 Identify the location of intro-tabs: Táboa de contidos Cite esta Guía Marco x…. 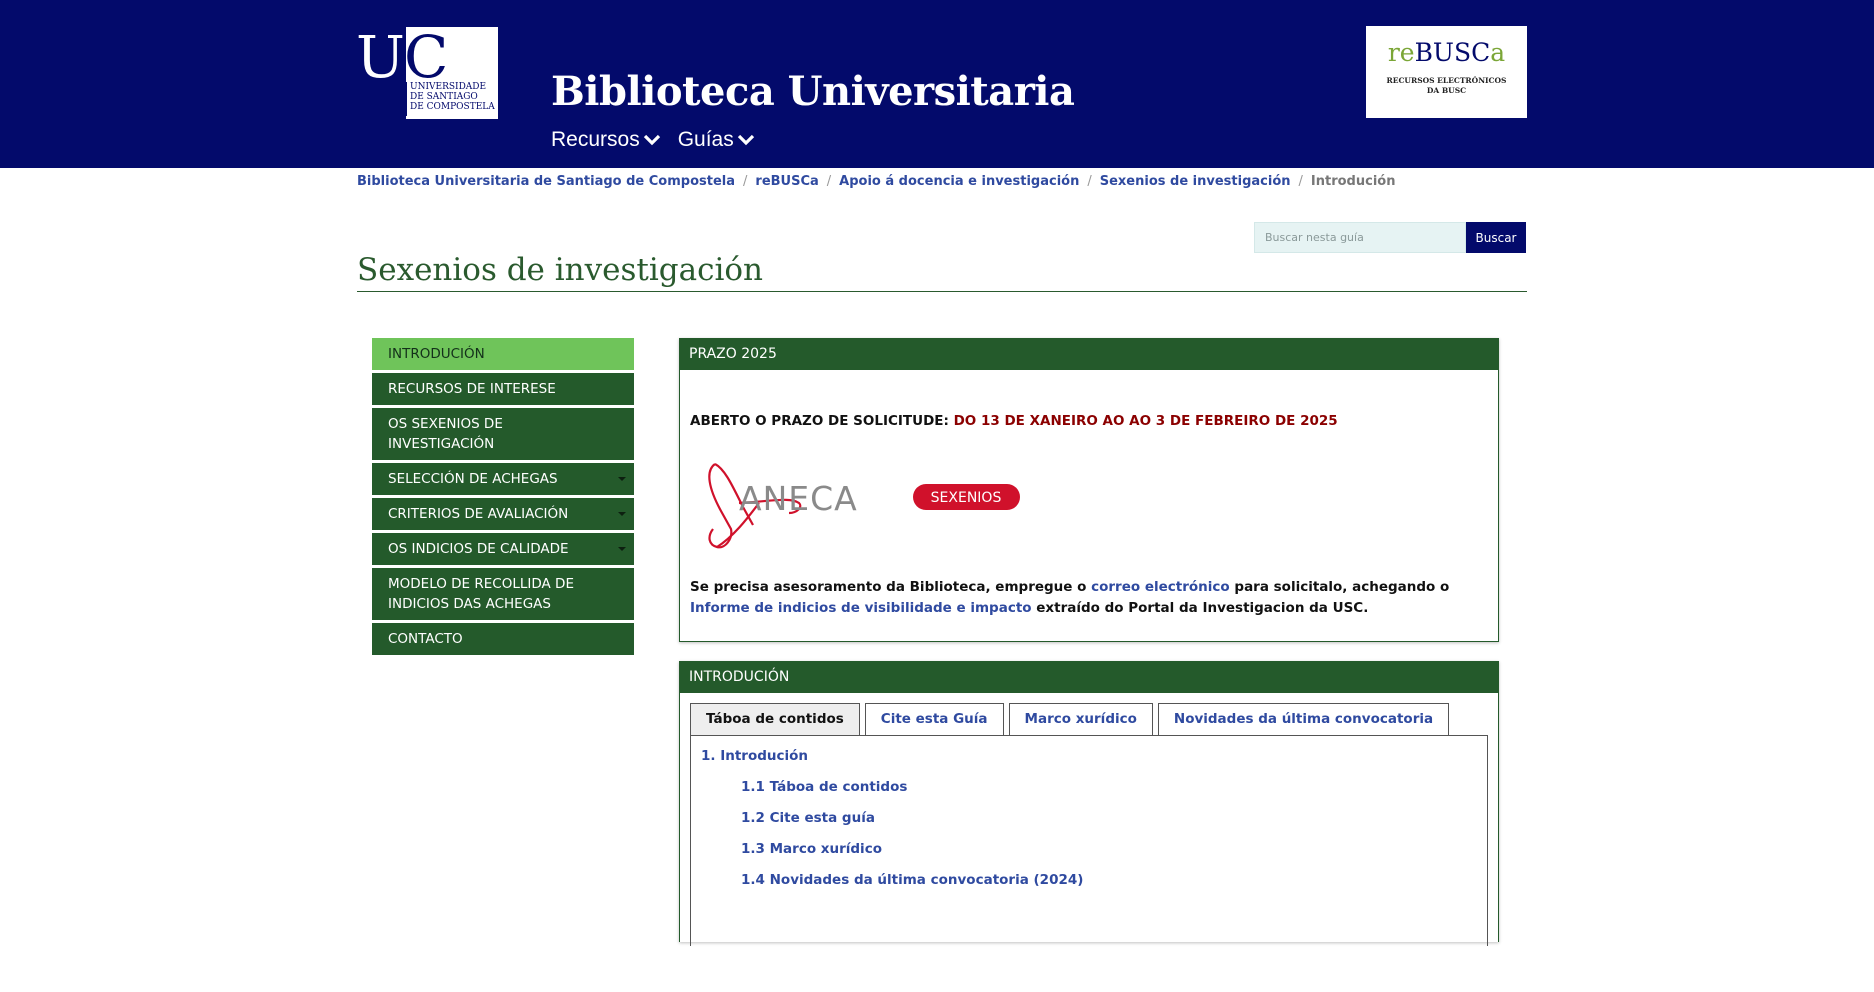
(1070, 719).